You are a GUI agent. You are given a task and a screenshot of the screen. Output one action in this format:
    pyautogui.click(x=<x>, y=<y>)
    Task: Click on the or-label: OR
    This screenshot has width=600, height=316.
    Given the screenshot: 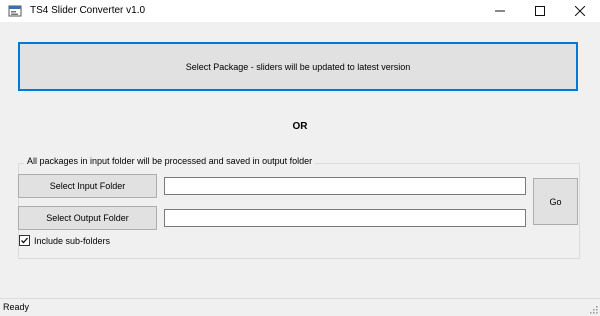 What is the action you would take?
    pyautogui.click(x=300, y=126)
    